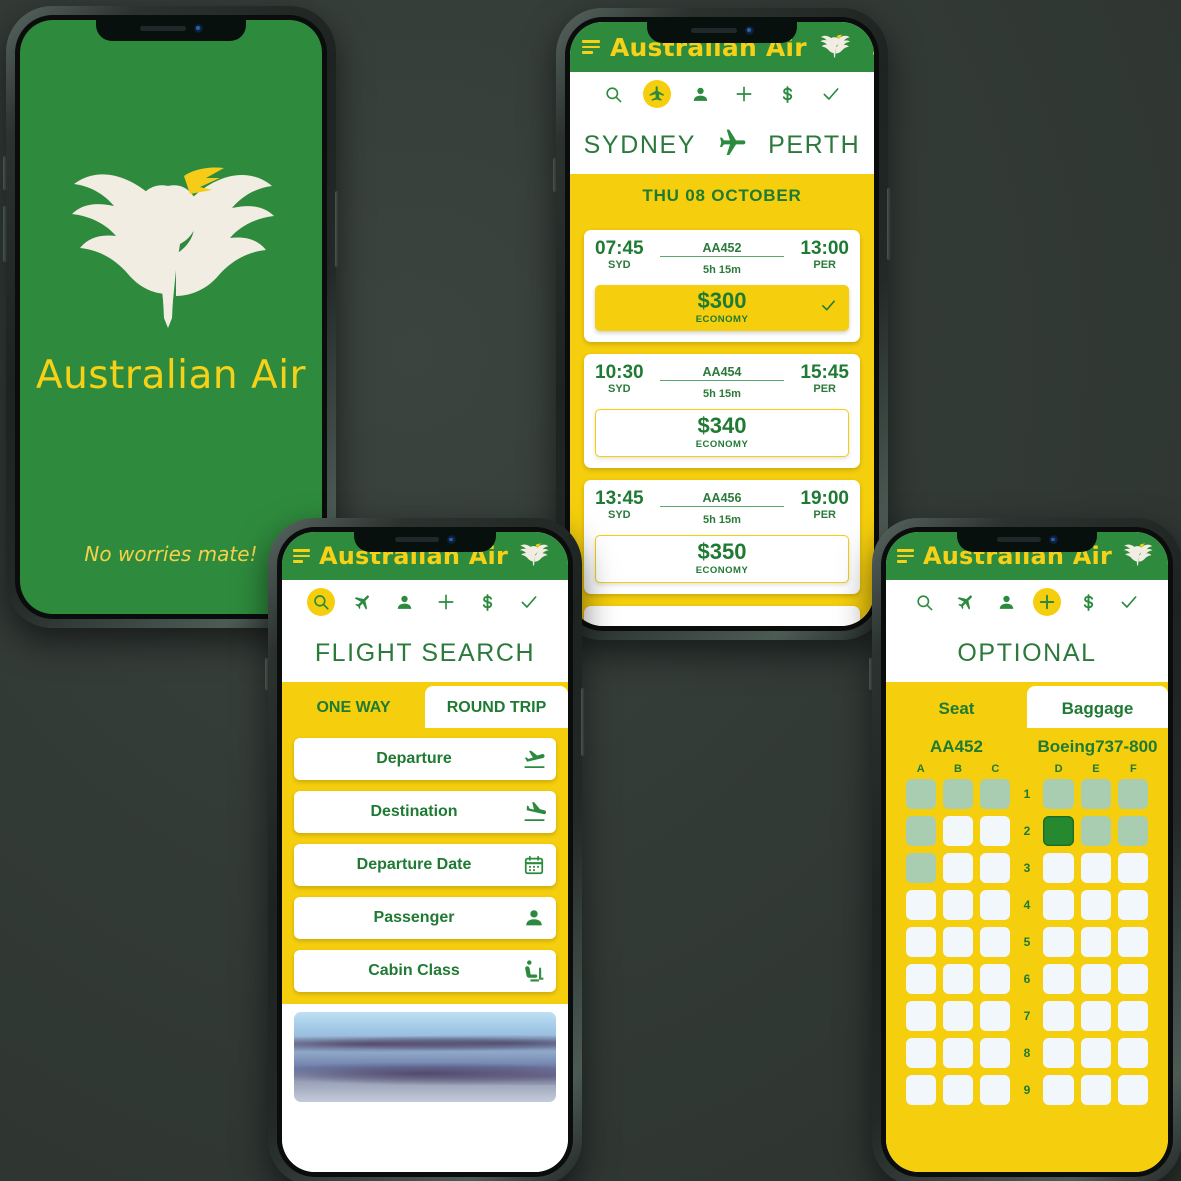 The image size is (1181, 1181). Describe the element at coordinates (958, 831) in the screenshot. I see `seat-B2` at that location.